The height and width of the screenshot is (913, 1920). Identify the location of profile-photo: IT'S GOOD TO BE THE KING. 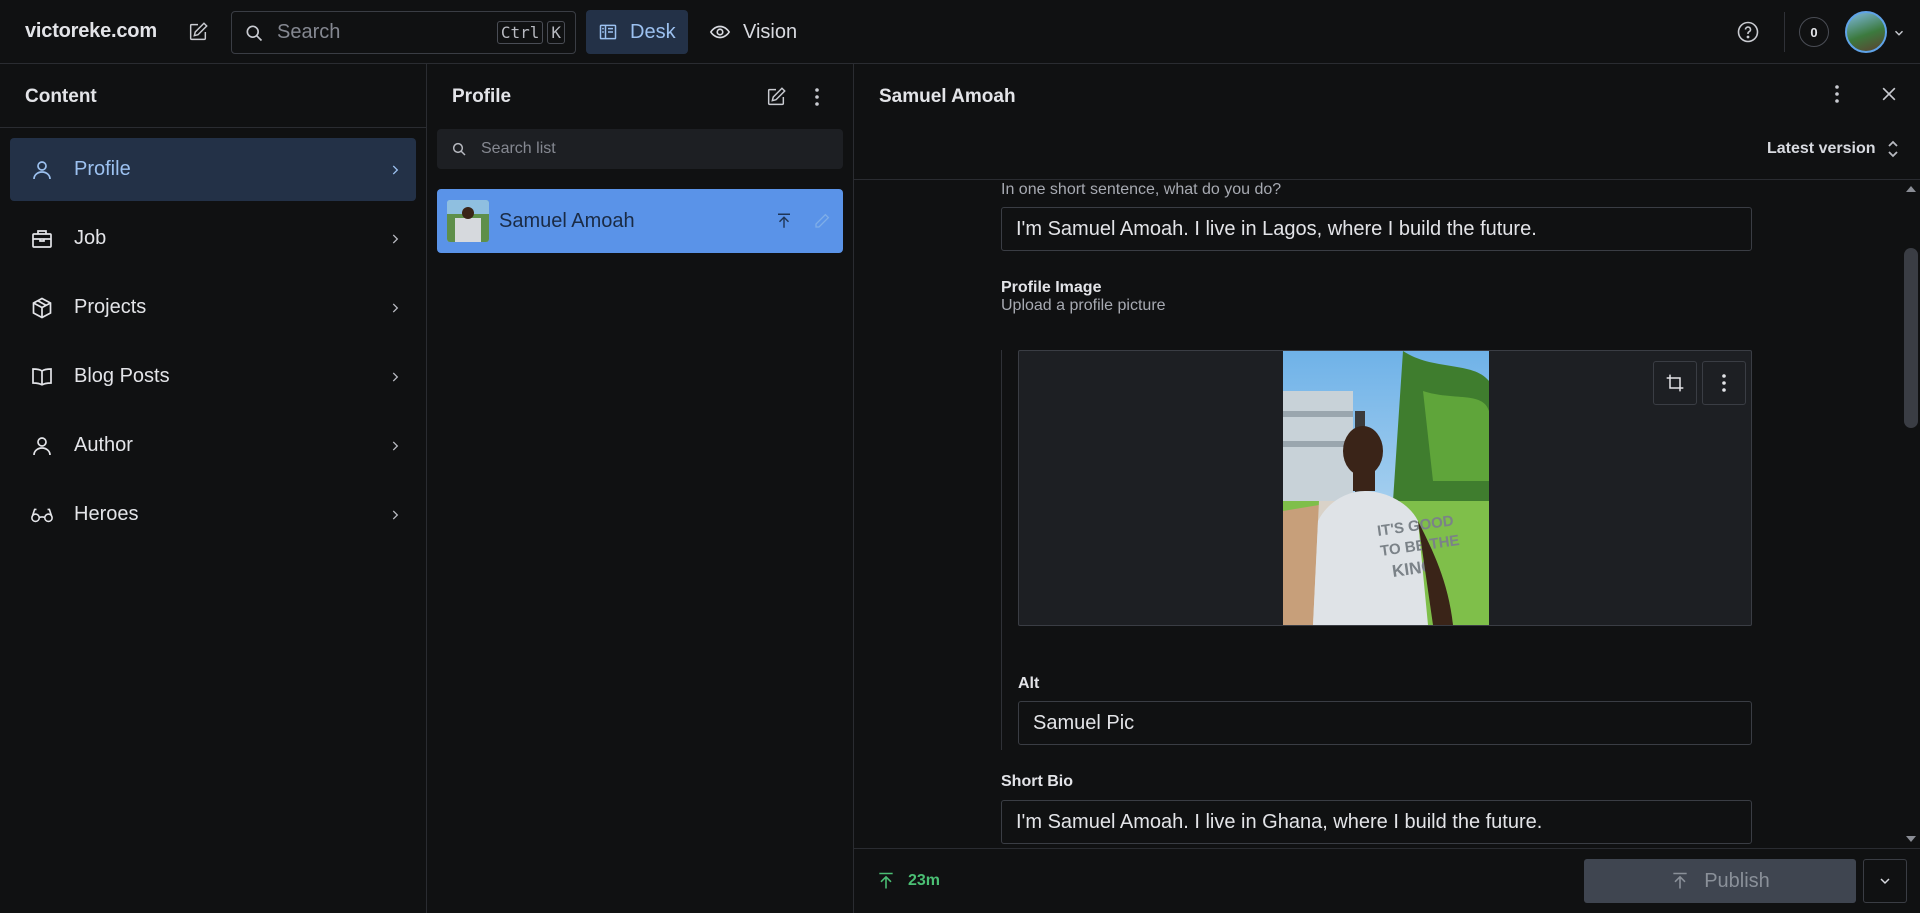
(1386, 488).